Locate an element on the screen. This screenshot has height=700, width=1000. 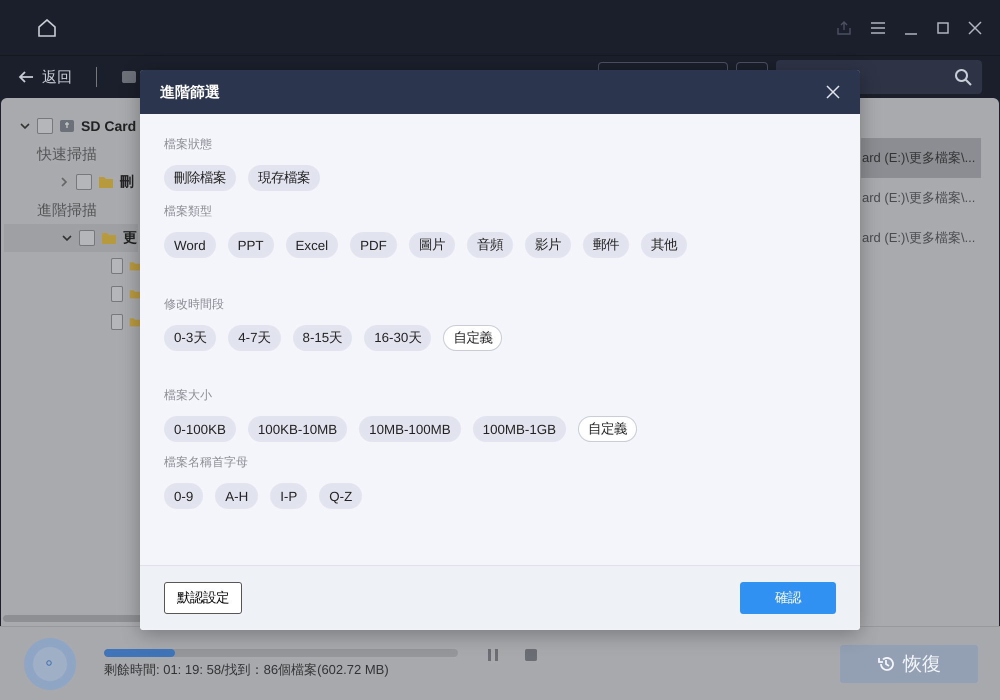
tree-row: 更 is located at coordinates (71, 238).